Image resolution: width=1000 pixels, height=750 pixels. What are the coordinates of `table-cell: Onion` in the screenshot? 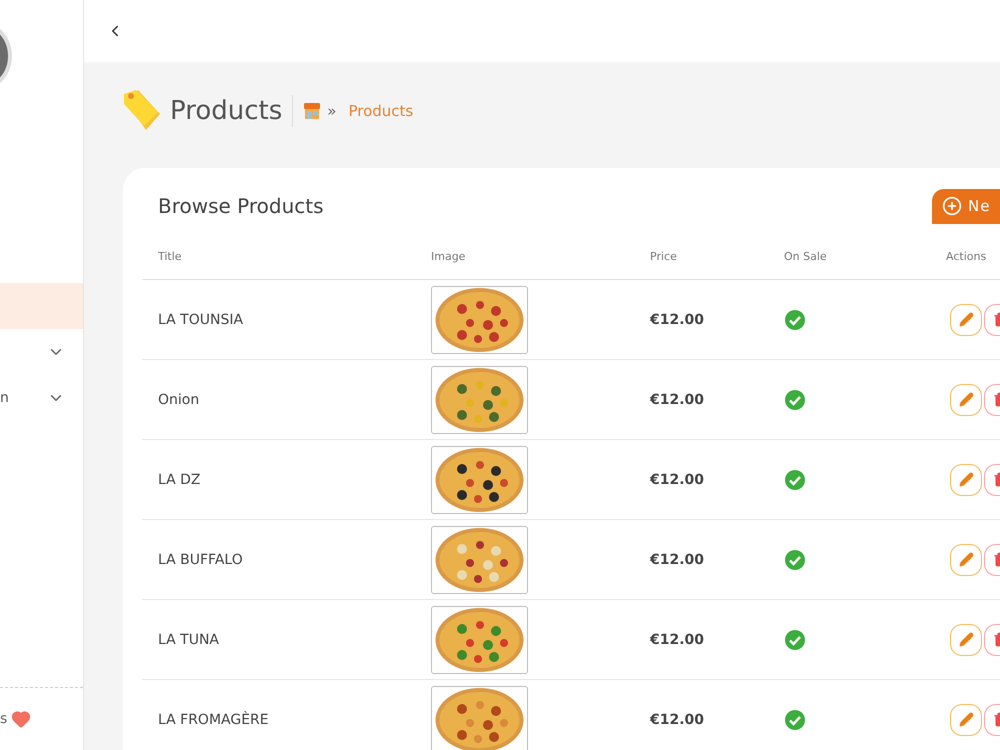 It's located at (278, 400).